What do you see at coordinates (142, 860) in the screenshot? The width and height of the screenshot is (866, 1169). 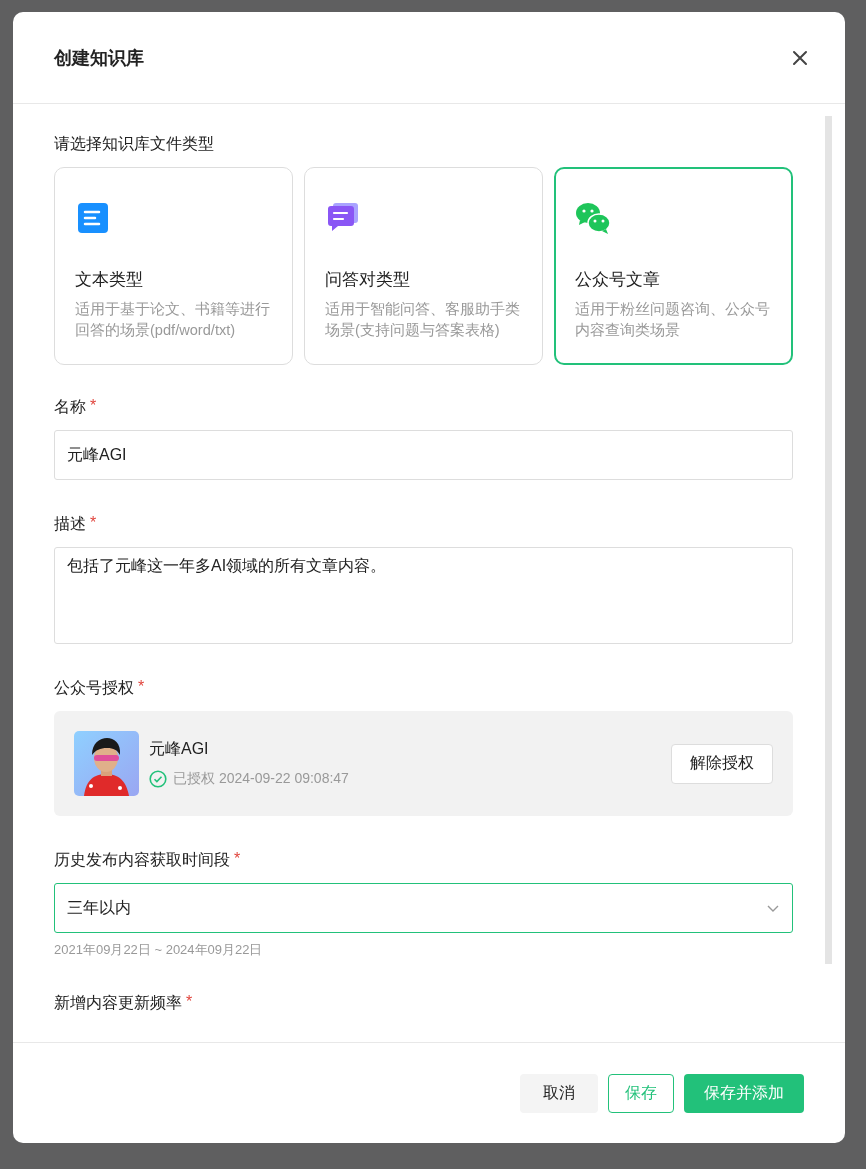 I see `field-label: 历史发布内容获取时间段` at bounding box center [142, 860].